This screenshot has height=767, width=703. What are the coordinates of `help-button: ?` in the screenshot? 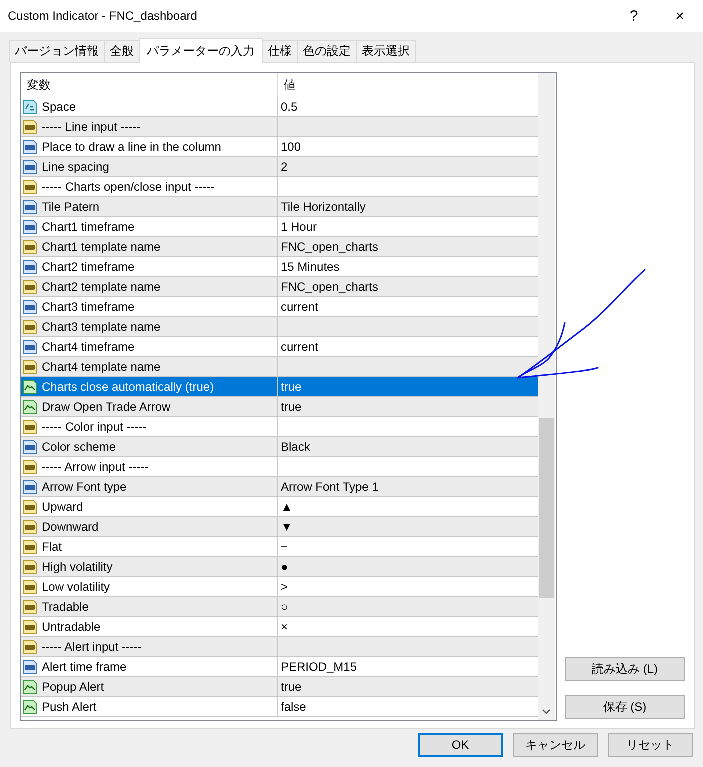 It's located at (634, 16).